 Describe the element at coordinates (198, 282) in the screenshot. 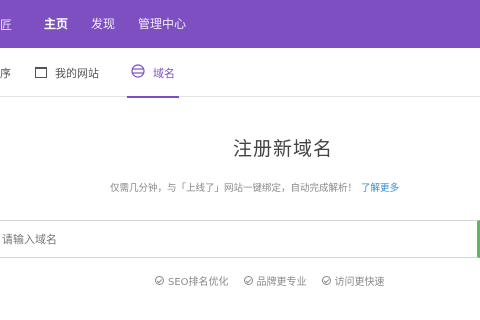

I see `feature-label: SEO排名优化` at that location.